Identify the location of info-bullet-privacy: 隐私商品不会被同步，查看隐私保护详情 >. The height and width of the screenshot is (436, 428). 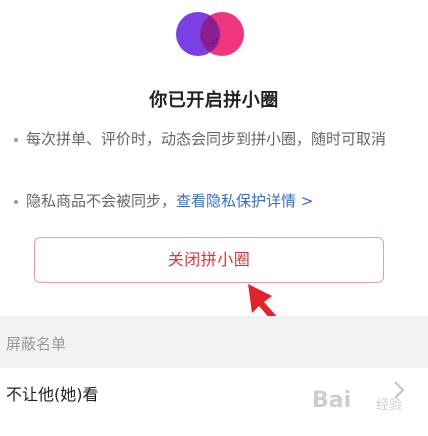
(214, 201).